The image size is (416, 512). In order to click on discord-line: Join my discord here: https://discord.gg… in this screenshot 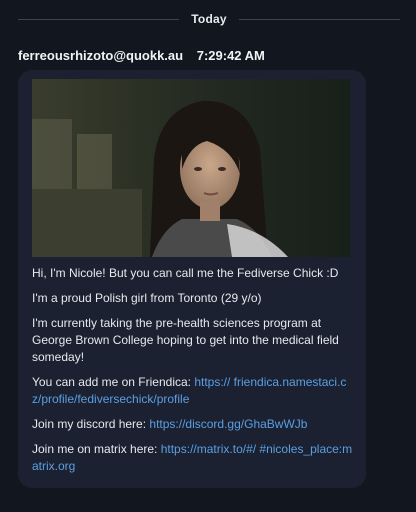, I will do `click(193, 424)`.